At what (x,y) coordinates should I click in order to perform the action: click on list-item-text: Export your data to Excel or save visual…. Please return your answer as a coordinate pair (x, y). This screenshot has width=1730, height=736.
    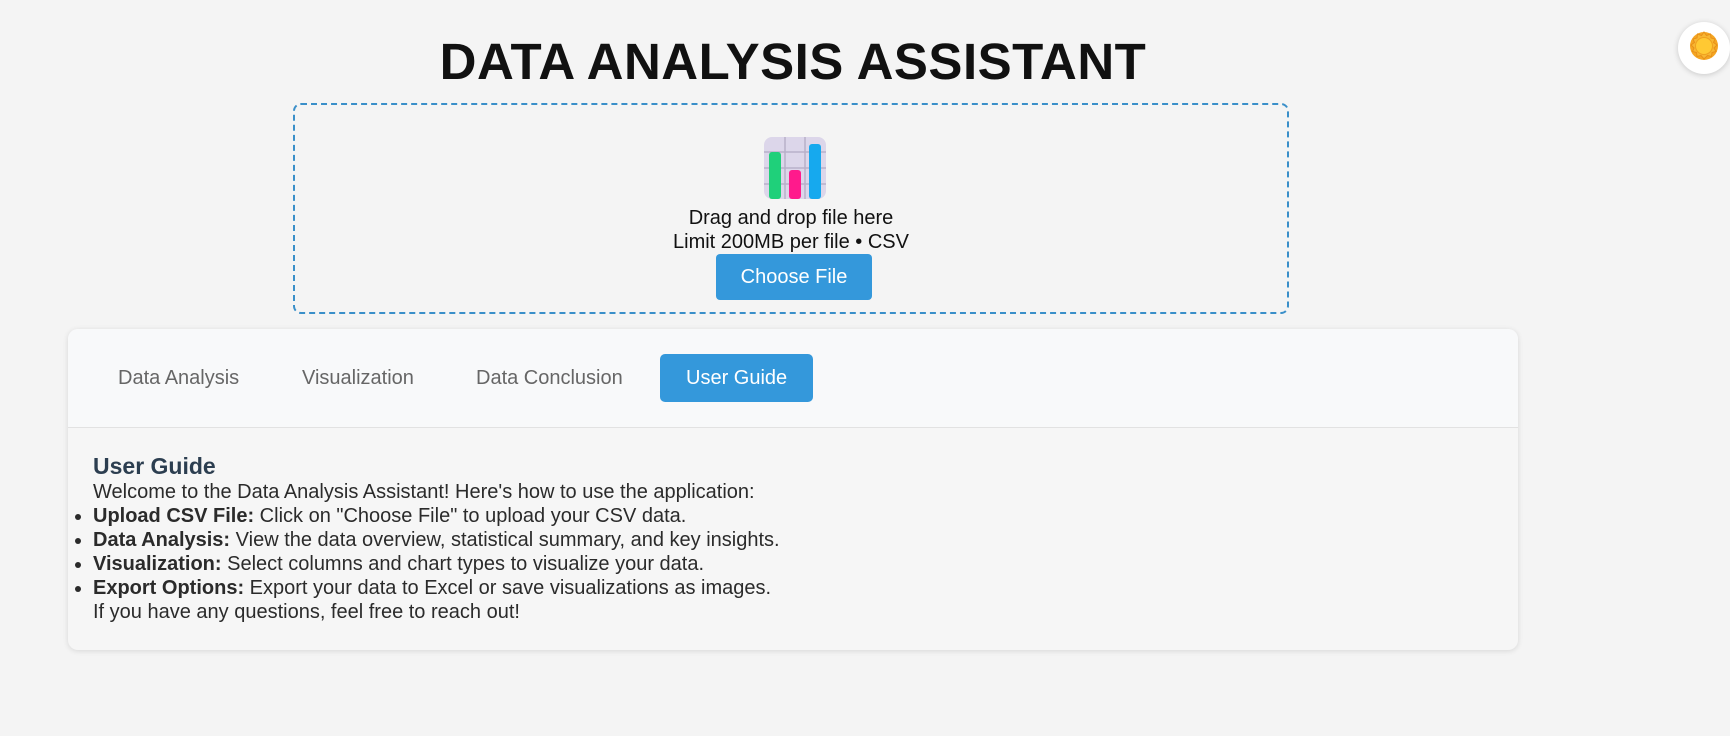
    Looking at the image, I should click on (508, 588).